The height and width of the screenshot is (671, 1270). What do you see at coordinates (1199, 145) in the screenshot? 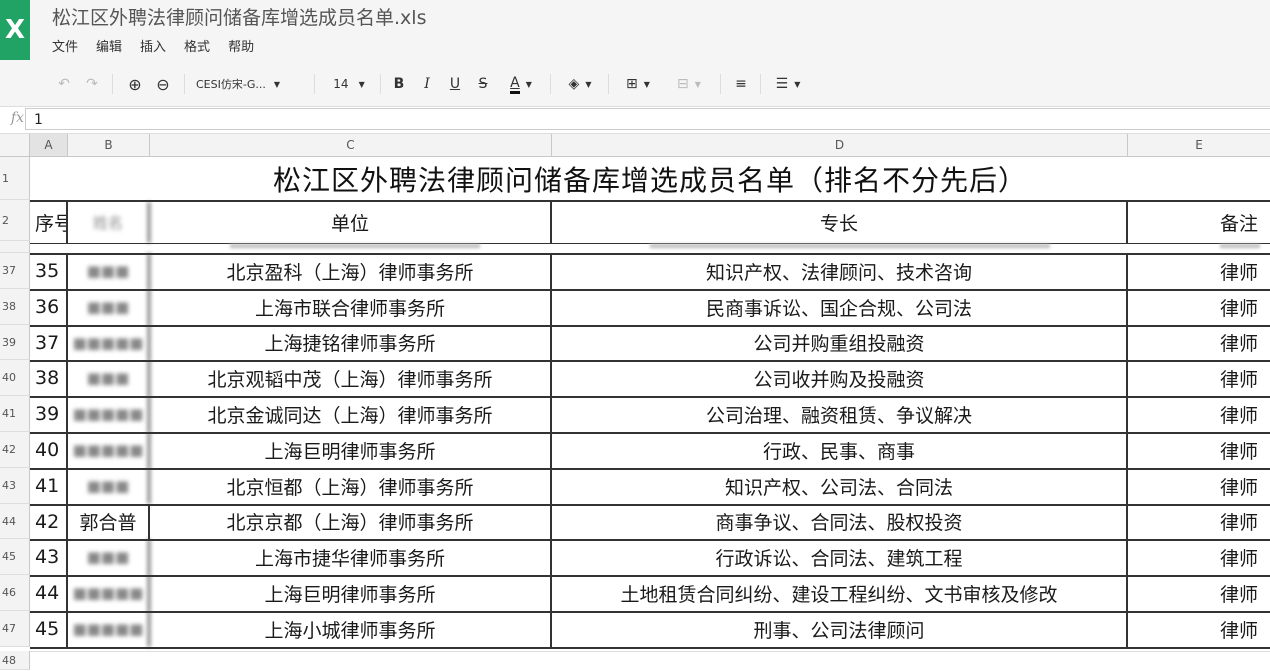
I see `column-header-e: E` at bounding box center [1199, 145].